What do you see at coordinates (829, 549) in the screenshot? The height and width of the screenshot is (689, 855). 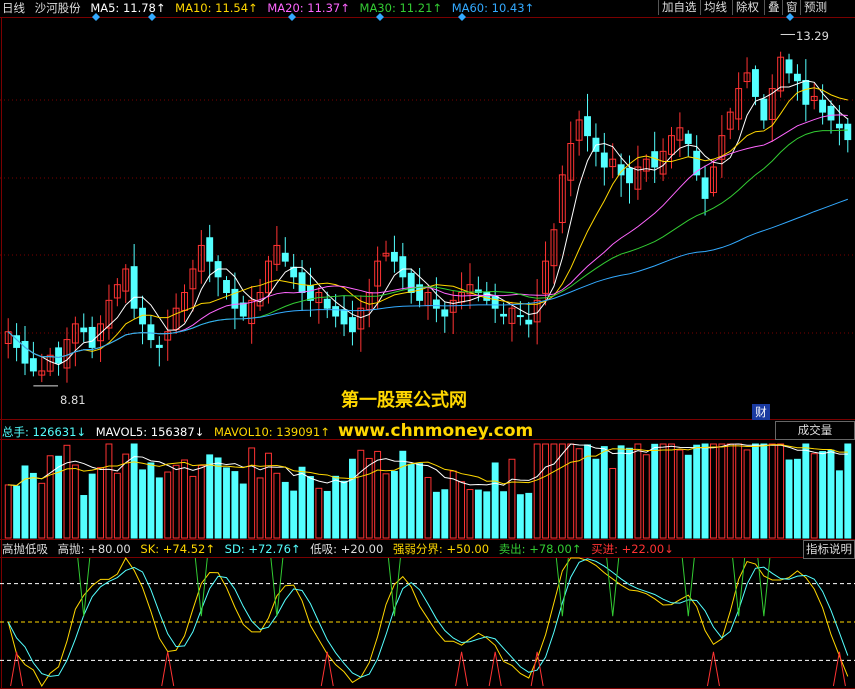 I see `indicator-help-button: 指标说明` at bounding box center [829, 549].